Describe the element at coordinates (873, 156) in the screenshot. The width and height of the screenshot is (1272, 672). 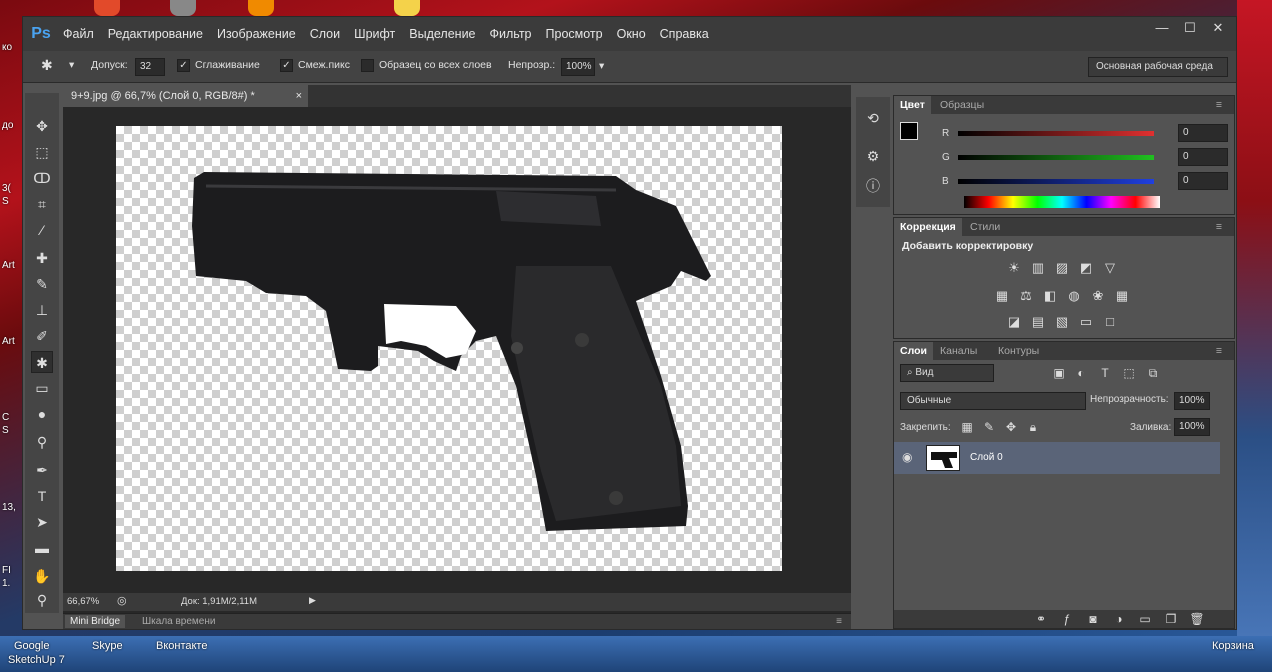
I see `actions-icon: ⚙` at that location.